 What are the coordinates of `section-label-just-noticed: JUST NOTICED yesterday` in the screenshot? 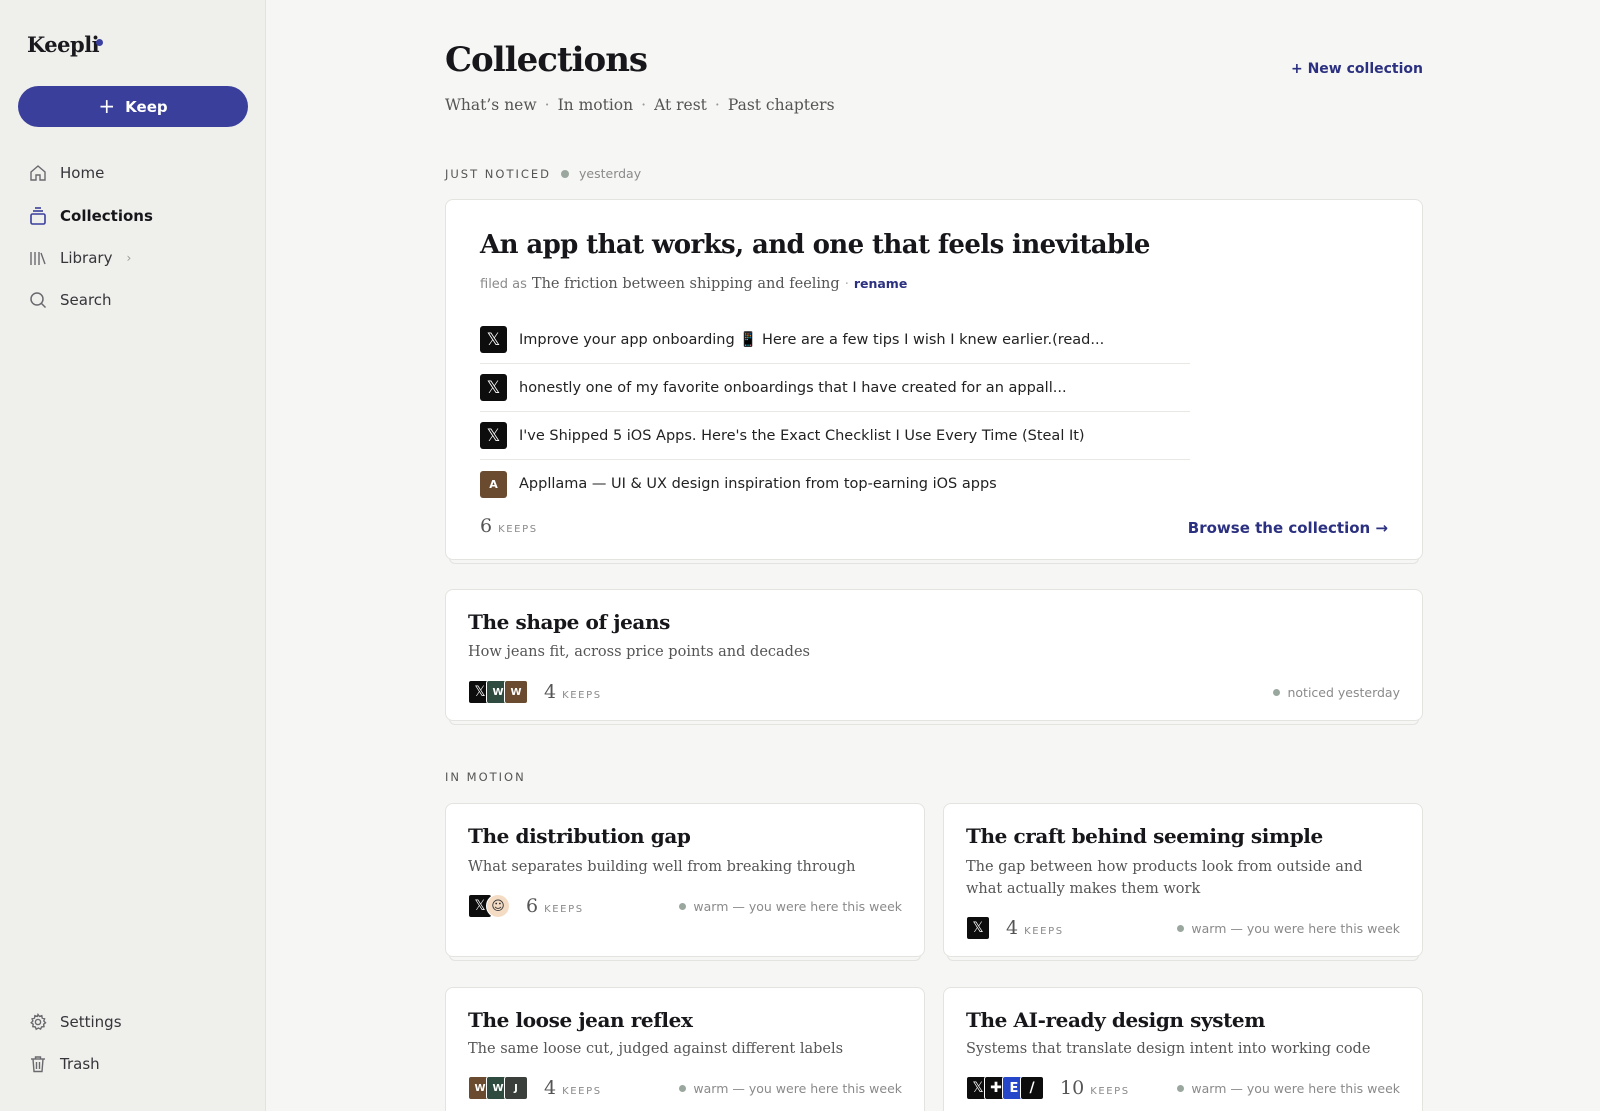 It's located at (543, 173).